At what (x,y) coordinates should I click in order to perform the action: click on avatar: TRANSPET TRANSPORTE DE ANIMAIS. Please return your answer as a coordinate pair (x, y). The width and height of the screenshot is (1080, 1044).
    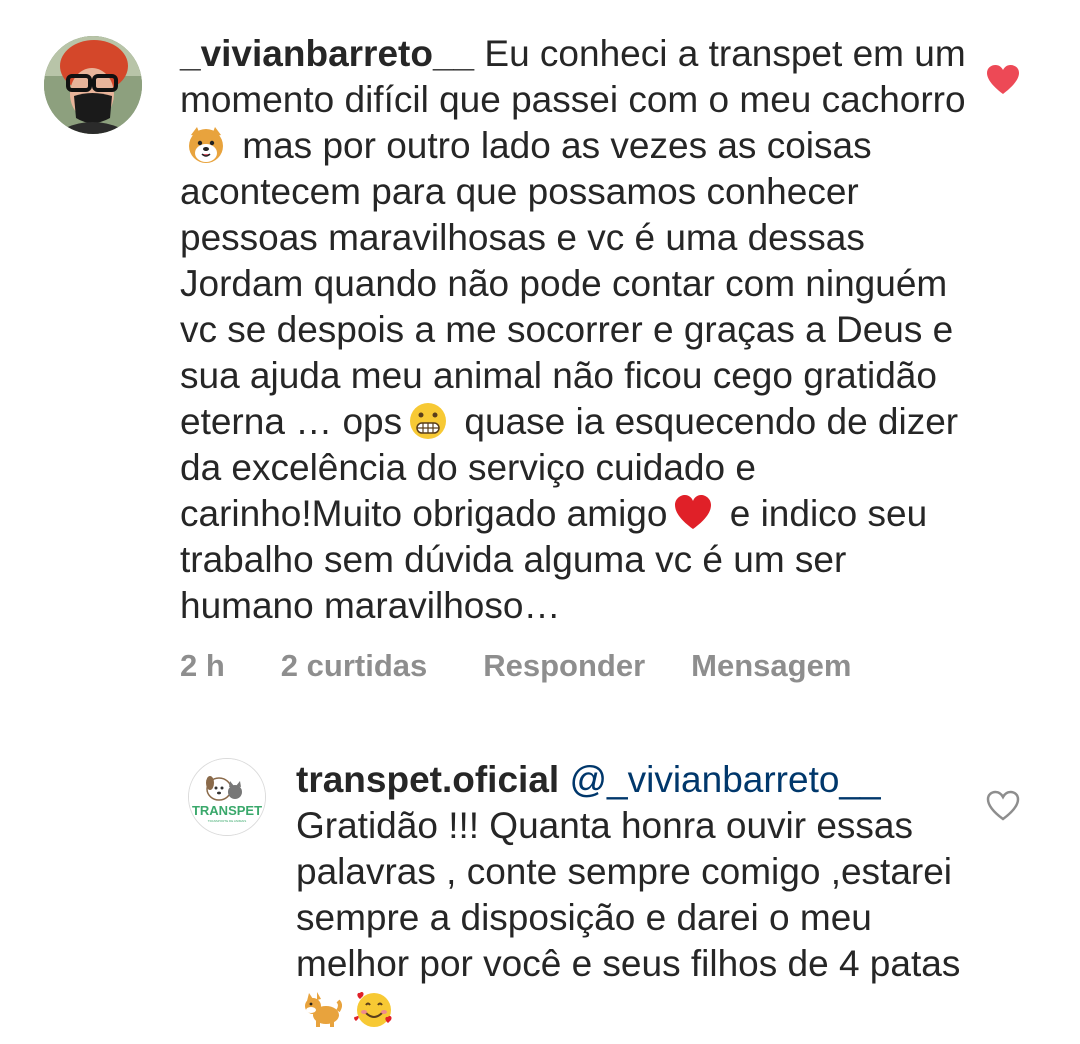
    Looking at the image, I should click on (227, 797).